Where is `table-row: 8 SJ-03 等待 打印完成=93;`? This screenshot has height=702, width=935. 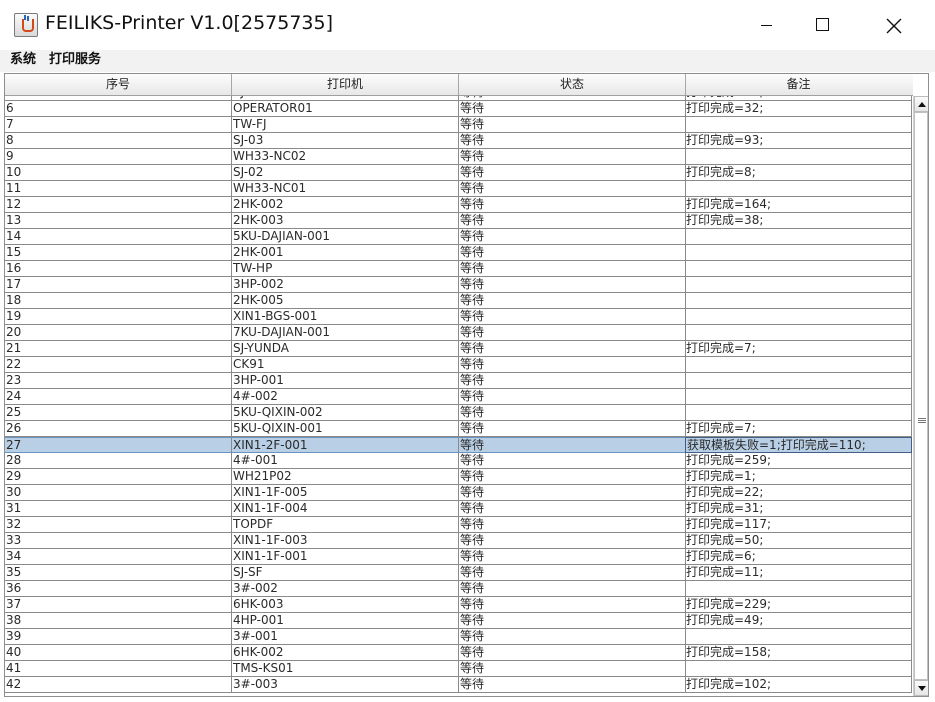
table-row: 8 SJ-03 等待 打印完成=93; is located at coordinates (458, 141).